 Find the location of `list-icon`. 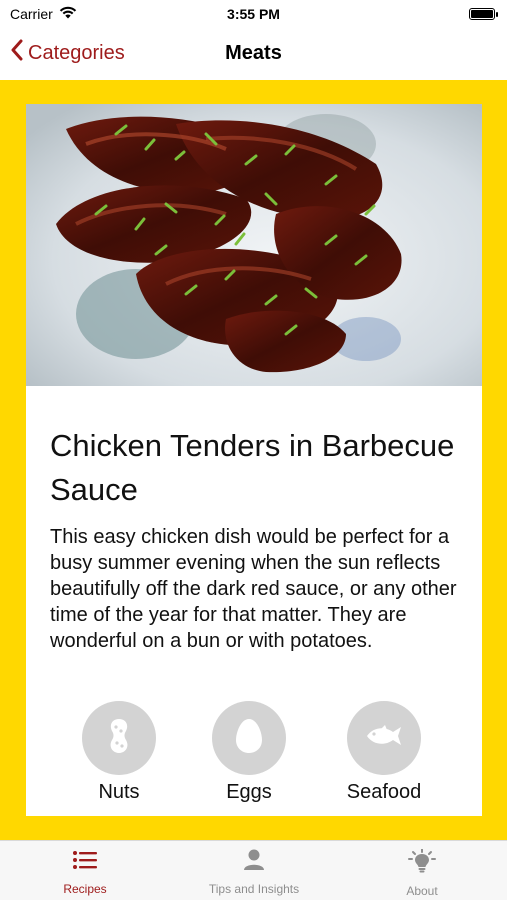

list-icon is located at coordinates (85, 862).